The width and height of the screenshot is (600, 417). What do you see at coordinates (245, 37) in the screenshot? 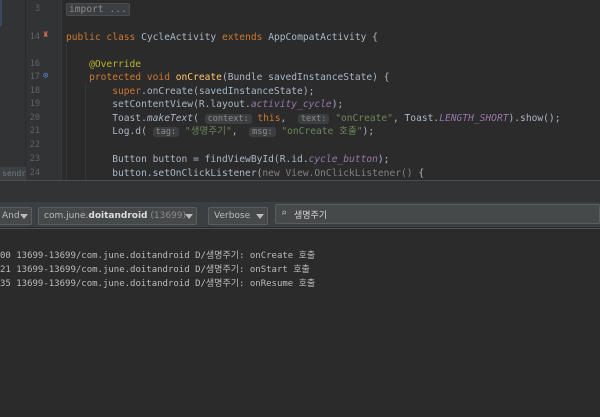
I see `code-token: extends` at bounding box center [245, 37].